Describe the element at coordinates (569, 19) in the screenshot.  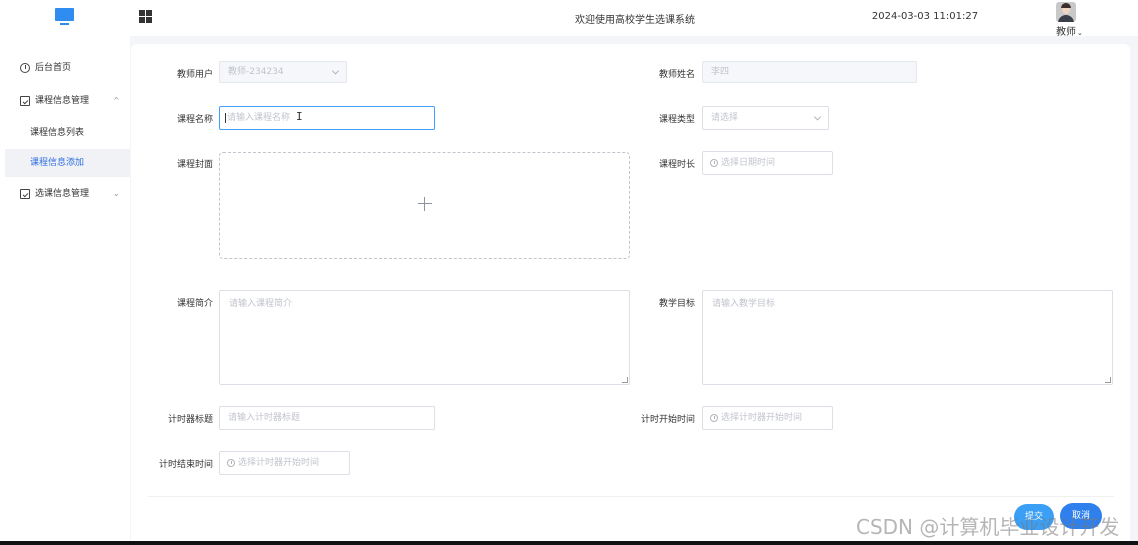
I see `top-bar: 欢迎使用高校学生选课系统 2024-03-03 11:01:27 教师⌄` at that location.